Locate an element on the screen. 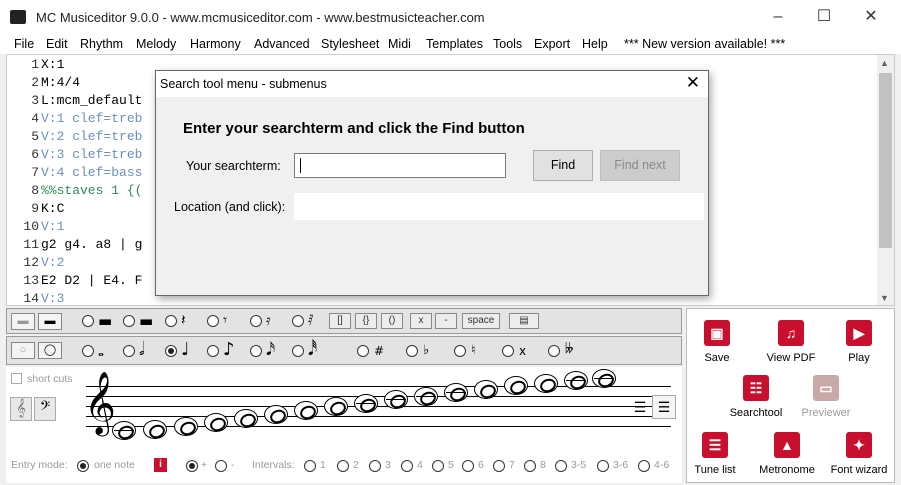  double-sharp-radio is located at coordinates (508, 351).